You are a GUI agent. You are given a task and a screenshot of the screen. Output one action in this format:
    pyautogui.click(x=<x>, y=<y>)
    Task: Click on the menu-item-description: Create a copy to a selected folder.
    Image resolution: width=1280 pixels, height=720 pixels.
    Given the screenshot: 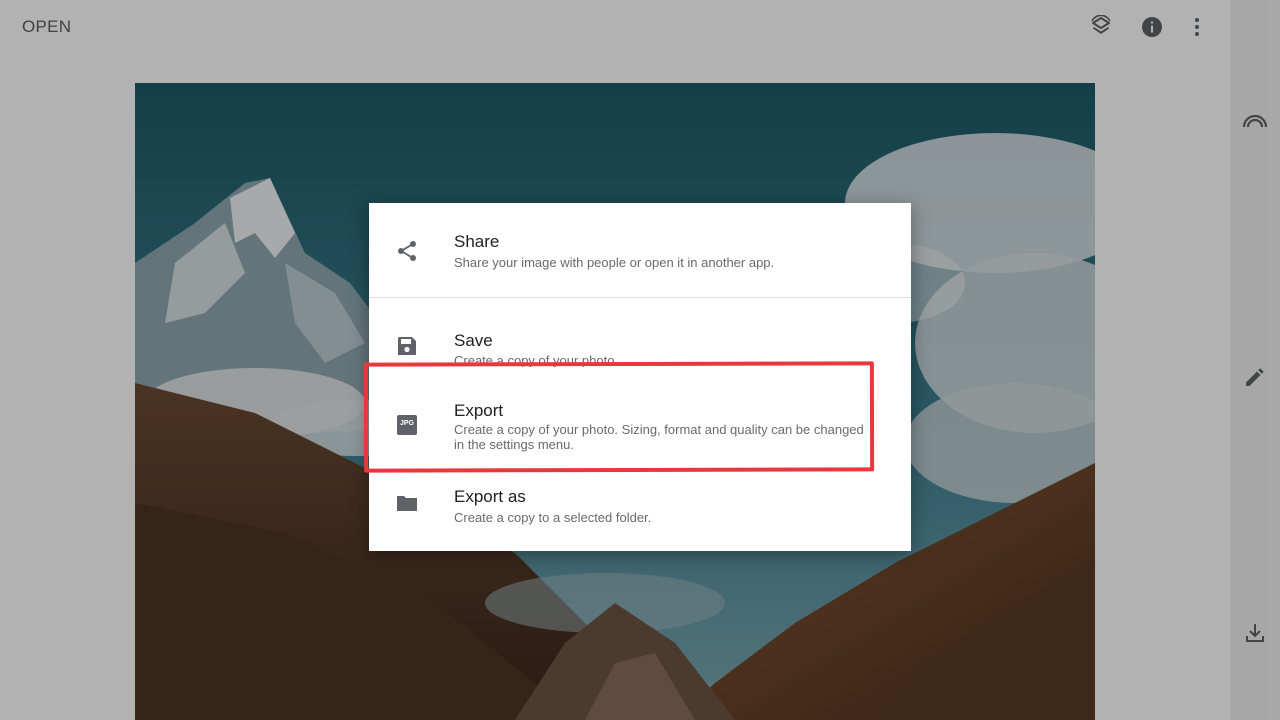 What is the action you would take?
    pyautogui.click(x=553, y=517)
    